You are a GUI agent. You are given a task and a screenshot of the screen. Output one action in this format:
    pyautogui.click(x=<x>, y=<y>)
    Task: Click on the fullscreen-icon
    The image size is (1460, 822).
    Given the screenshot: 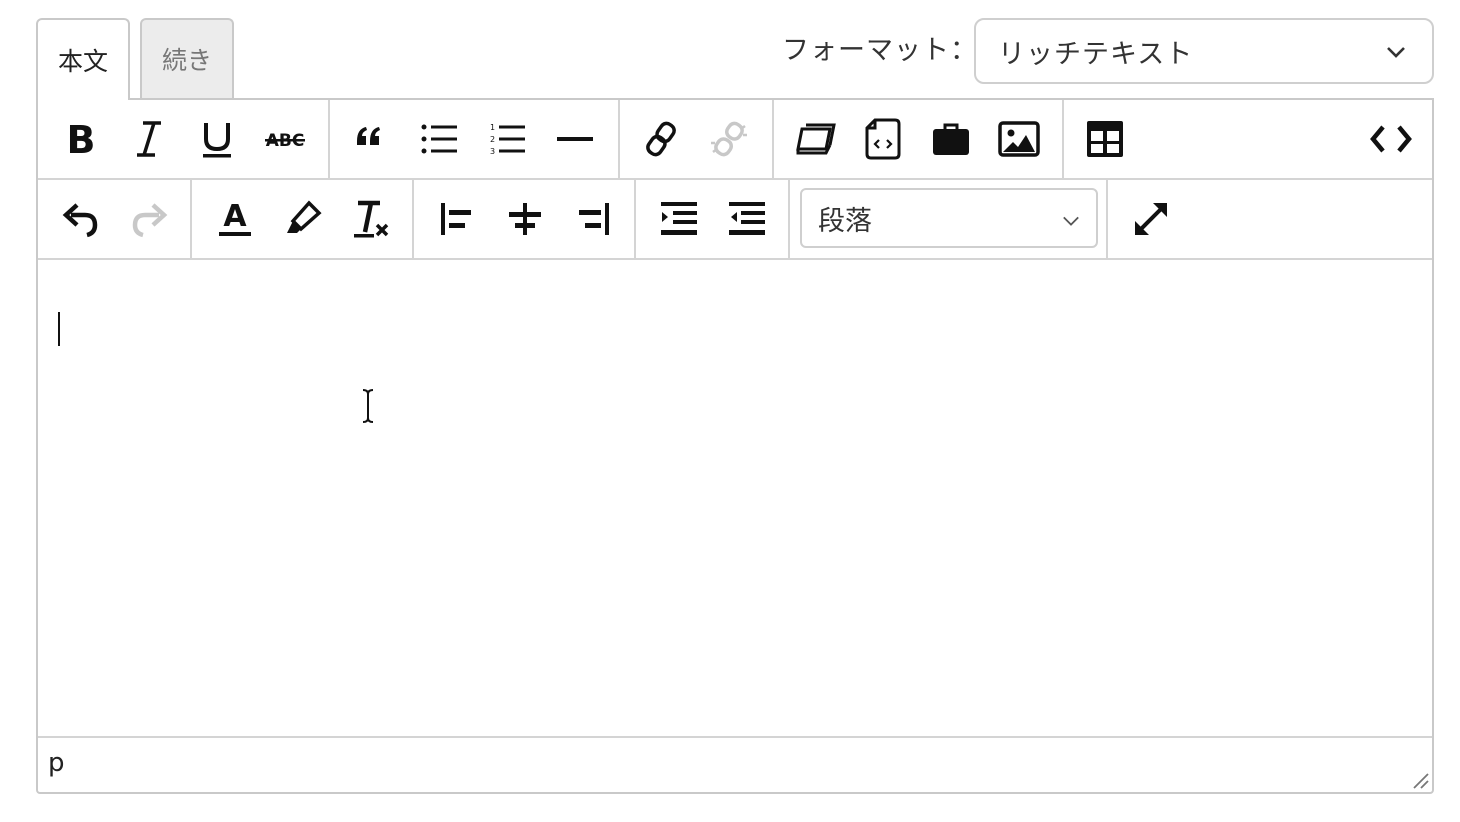 What is the action you would take?
    pyautogui.click(x=1151, y=219)
    